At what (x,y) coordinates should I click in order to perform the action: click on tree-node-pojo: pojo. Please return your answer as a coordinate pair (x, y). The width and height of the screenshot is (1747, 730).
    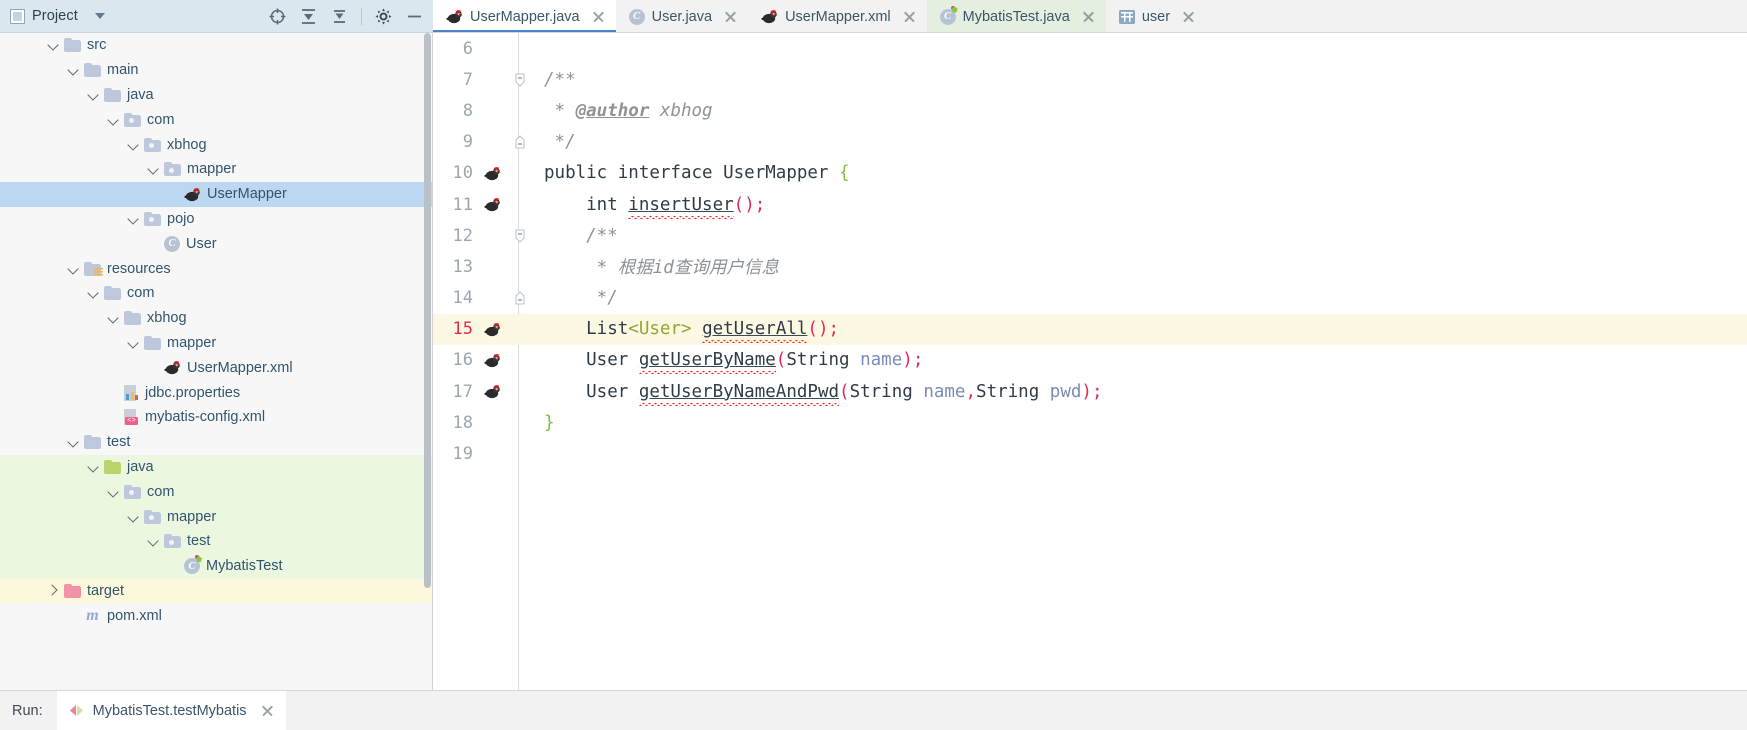
    Looking at the image, I should click on (216, 219).